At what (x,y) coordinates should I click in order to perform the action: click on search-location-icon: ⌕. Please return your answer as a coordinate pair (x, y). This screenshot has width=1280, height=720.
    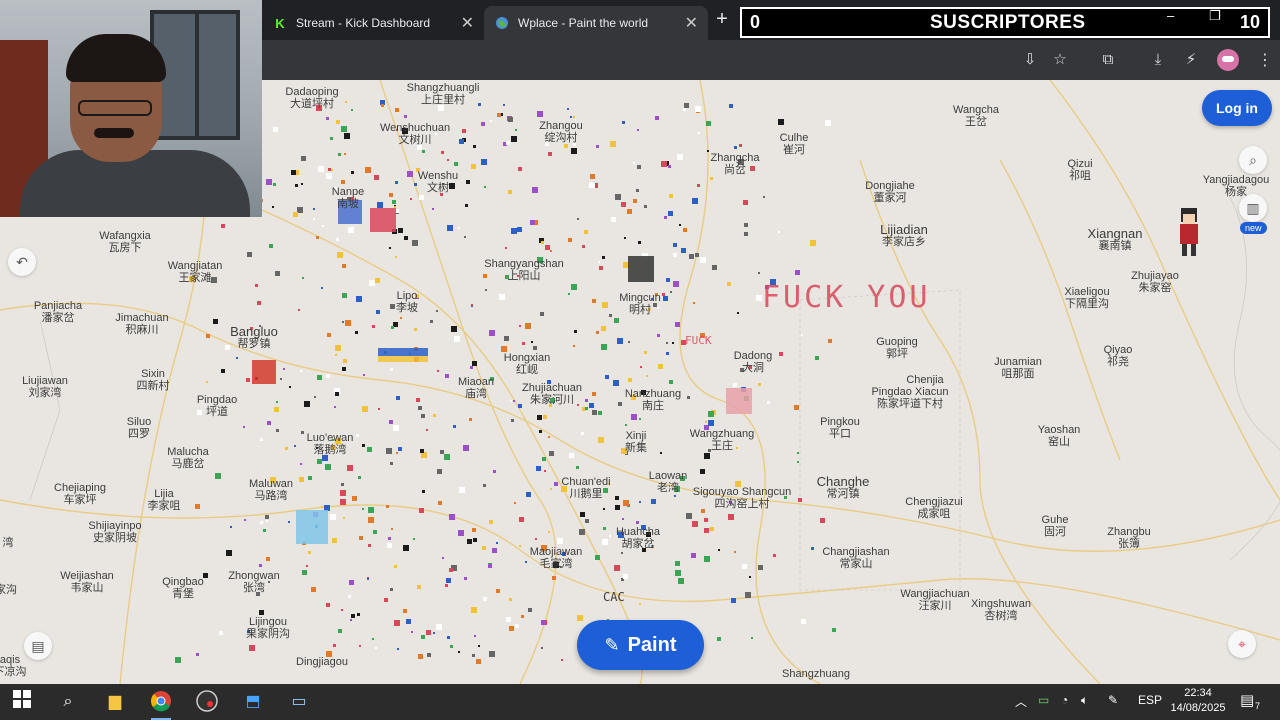
    Looking at the image, I should click on (1253, 160).